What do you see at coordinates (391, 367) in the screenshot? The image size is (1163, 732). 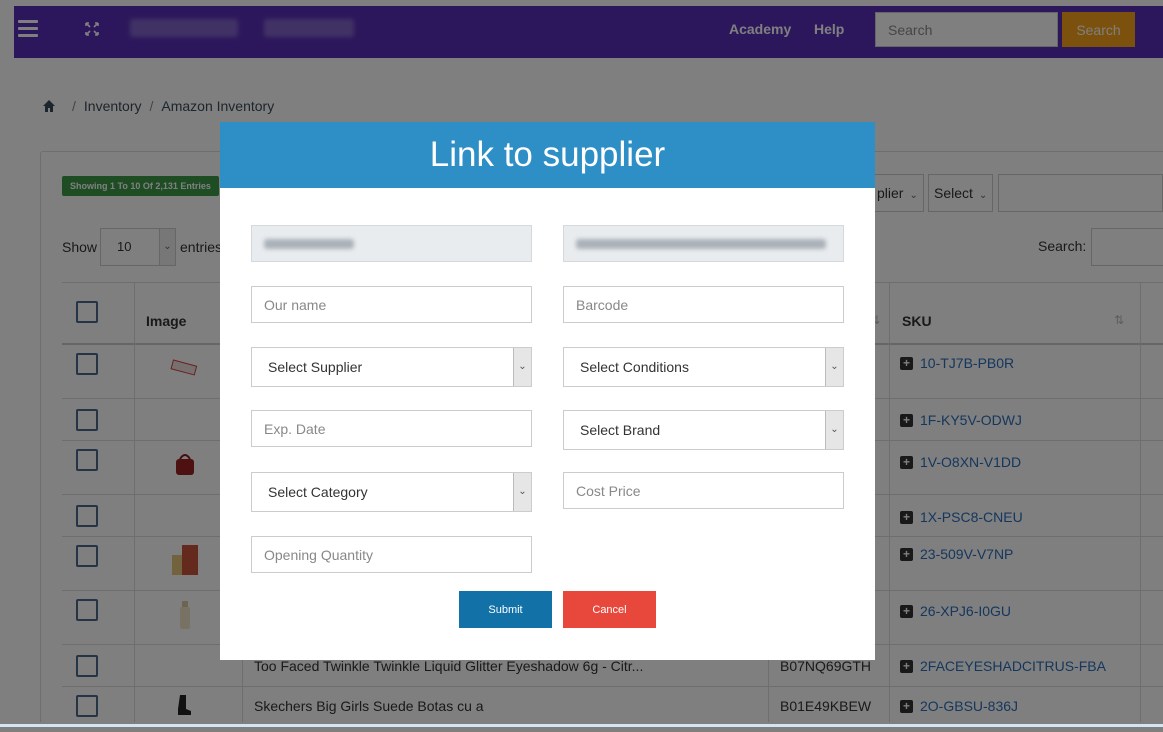 I see `supplier-select: Select Supplier ⌄` at bounding box center [391, 367].